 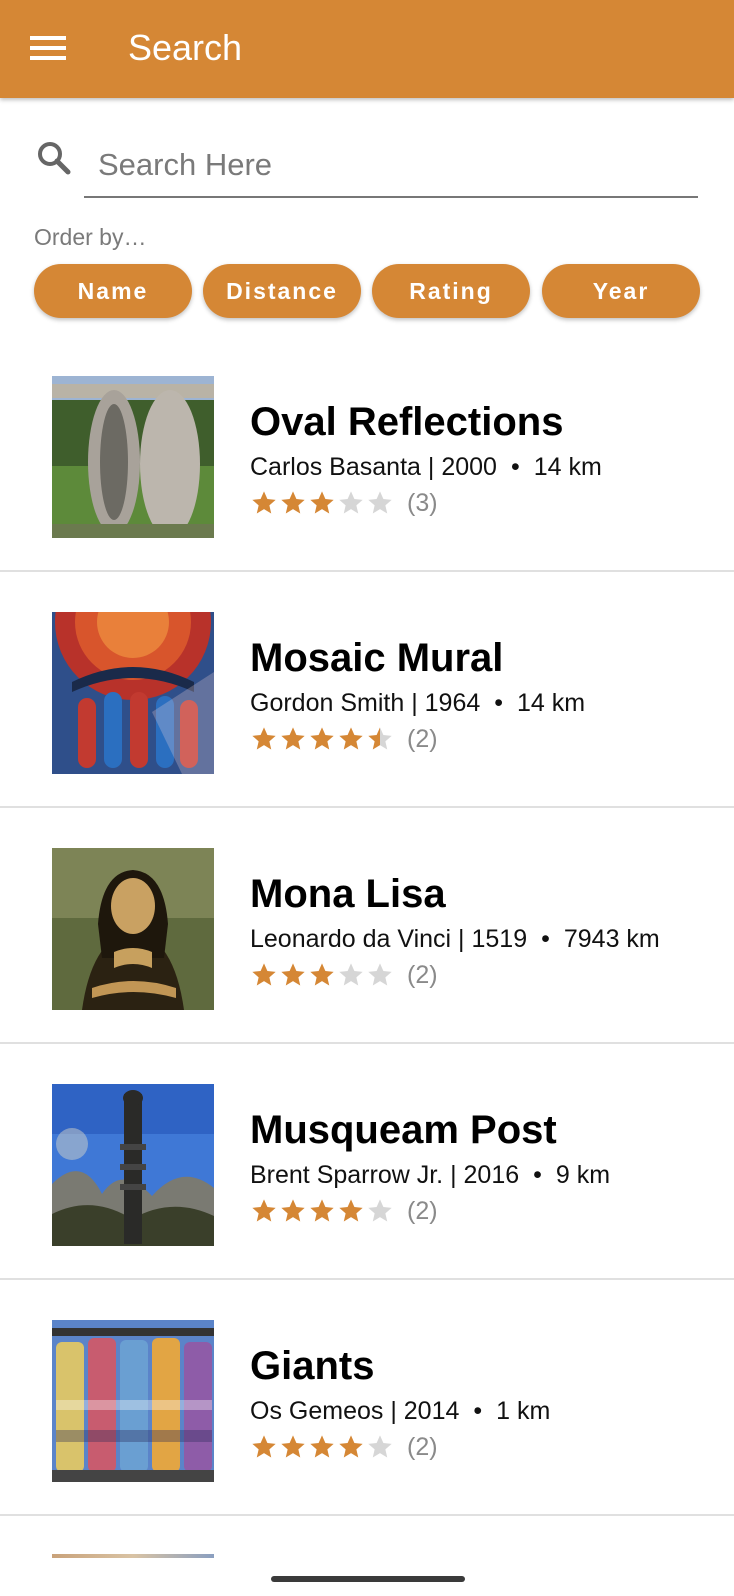 I want to click on review-count: (3), so click(x=422, y=502).